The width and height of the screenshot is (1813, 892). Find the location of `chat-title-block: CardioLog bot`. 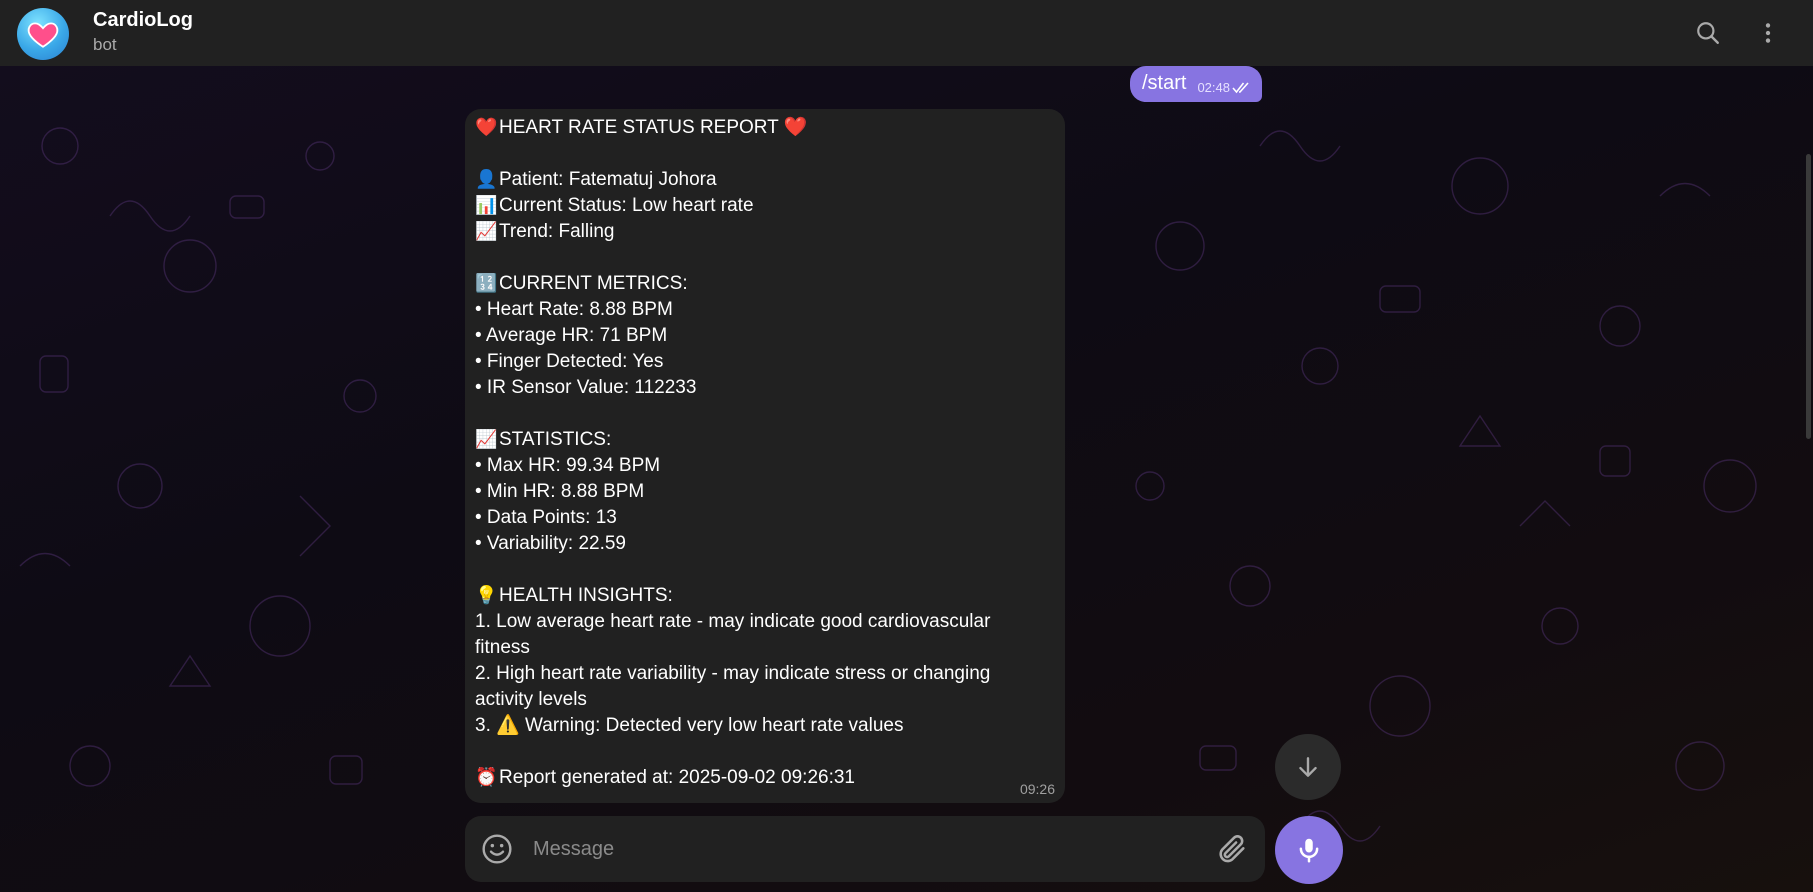

chat-title-block: CardioLog bot is located at coordinates (143, 32).